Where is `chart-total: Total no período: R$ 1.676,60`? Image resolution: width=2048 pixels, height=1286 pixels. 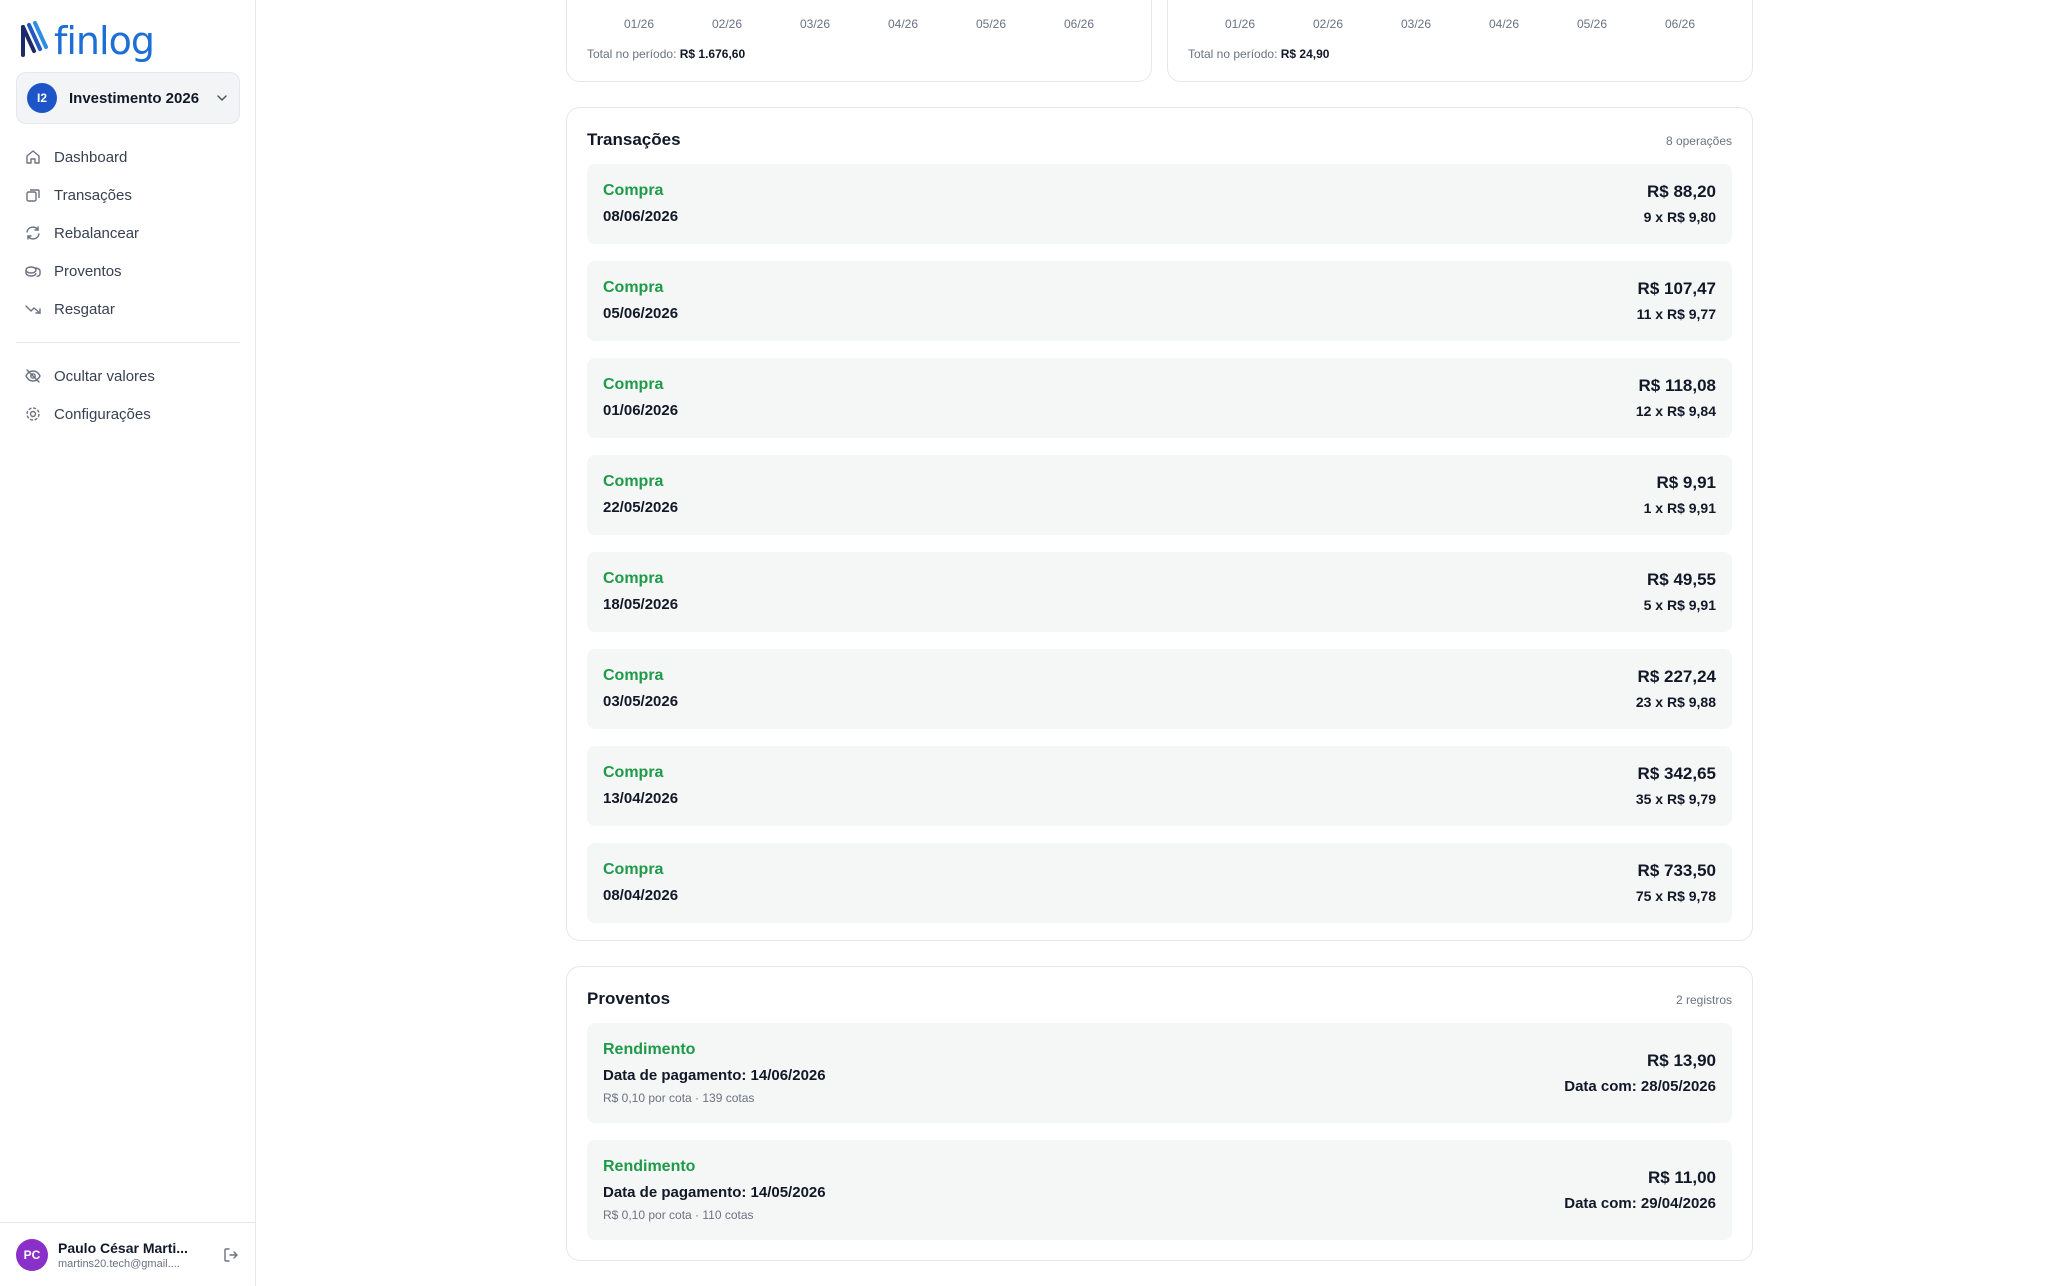
chart-total: Total no período: R$ 1.676,60 is located at coordinates (666, 54).